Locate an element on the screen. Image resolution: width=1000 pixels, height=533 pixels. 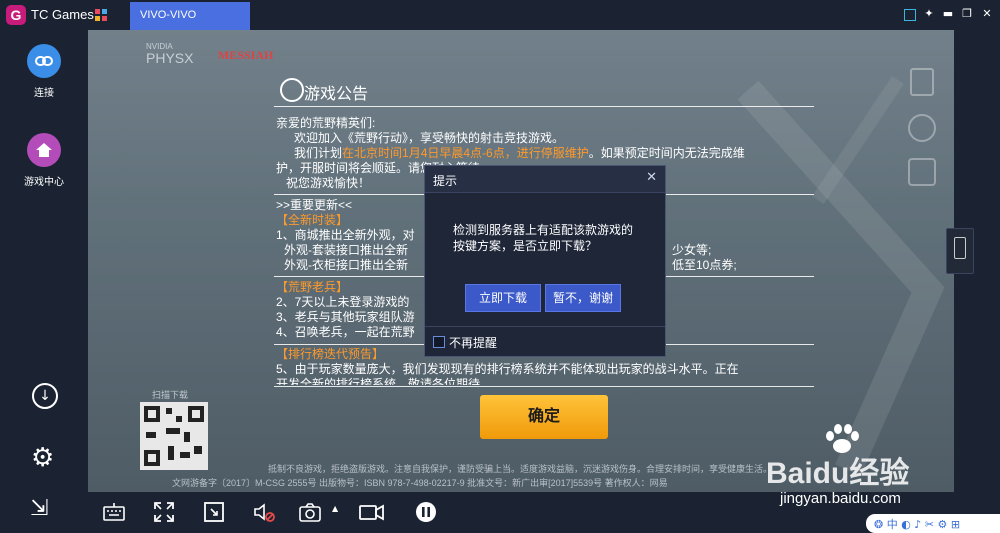
thumbtack-icon: ✦ is located at coordinates (929, 14).